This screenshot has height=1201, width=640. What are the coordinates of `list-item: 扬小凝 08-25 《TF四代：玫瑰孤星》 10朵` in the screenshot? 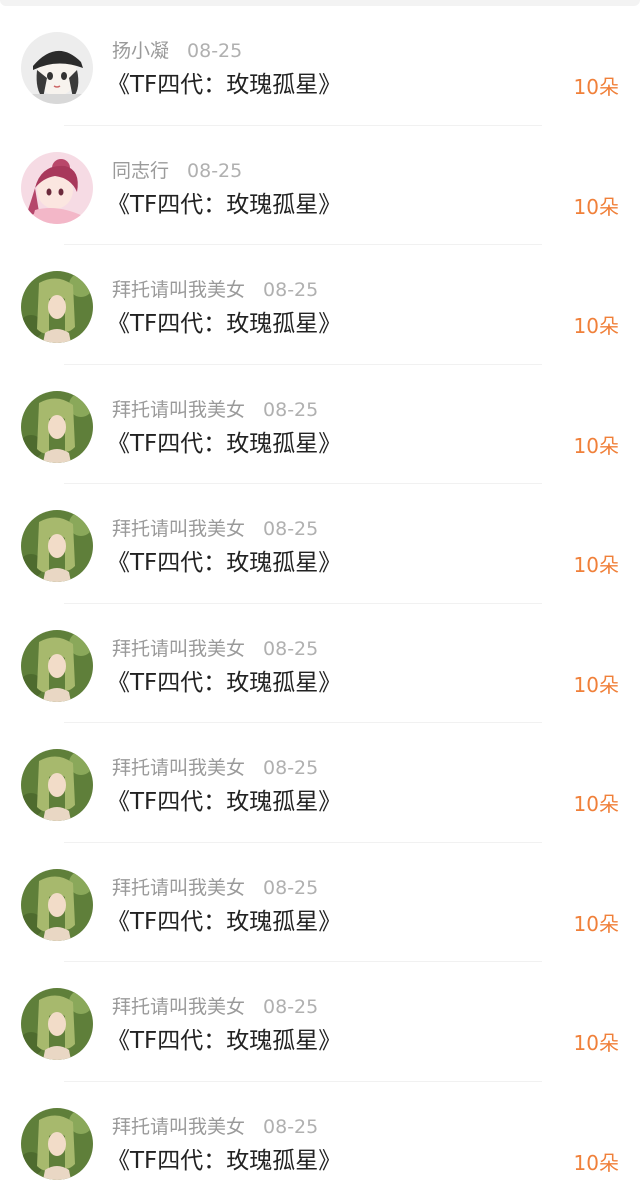 It's located at (320, 66).